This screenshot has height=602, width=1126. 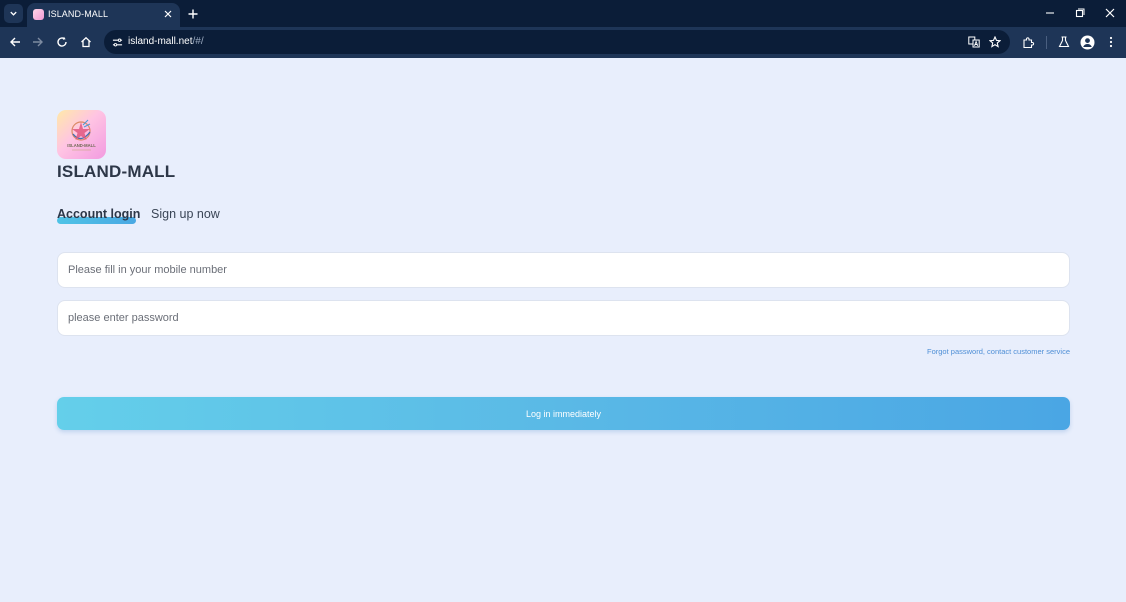 I want to click on brand-logo: ISLAND-MALL, so click(x=81, y=134).